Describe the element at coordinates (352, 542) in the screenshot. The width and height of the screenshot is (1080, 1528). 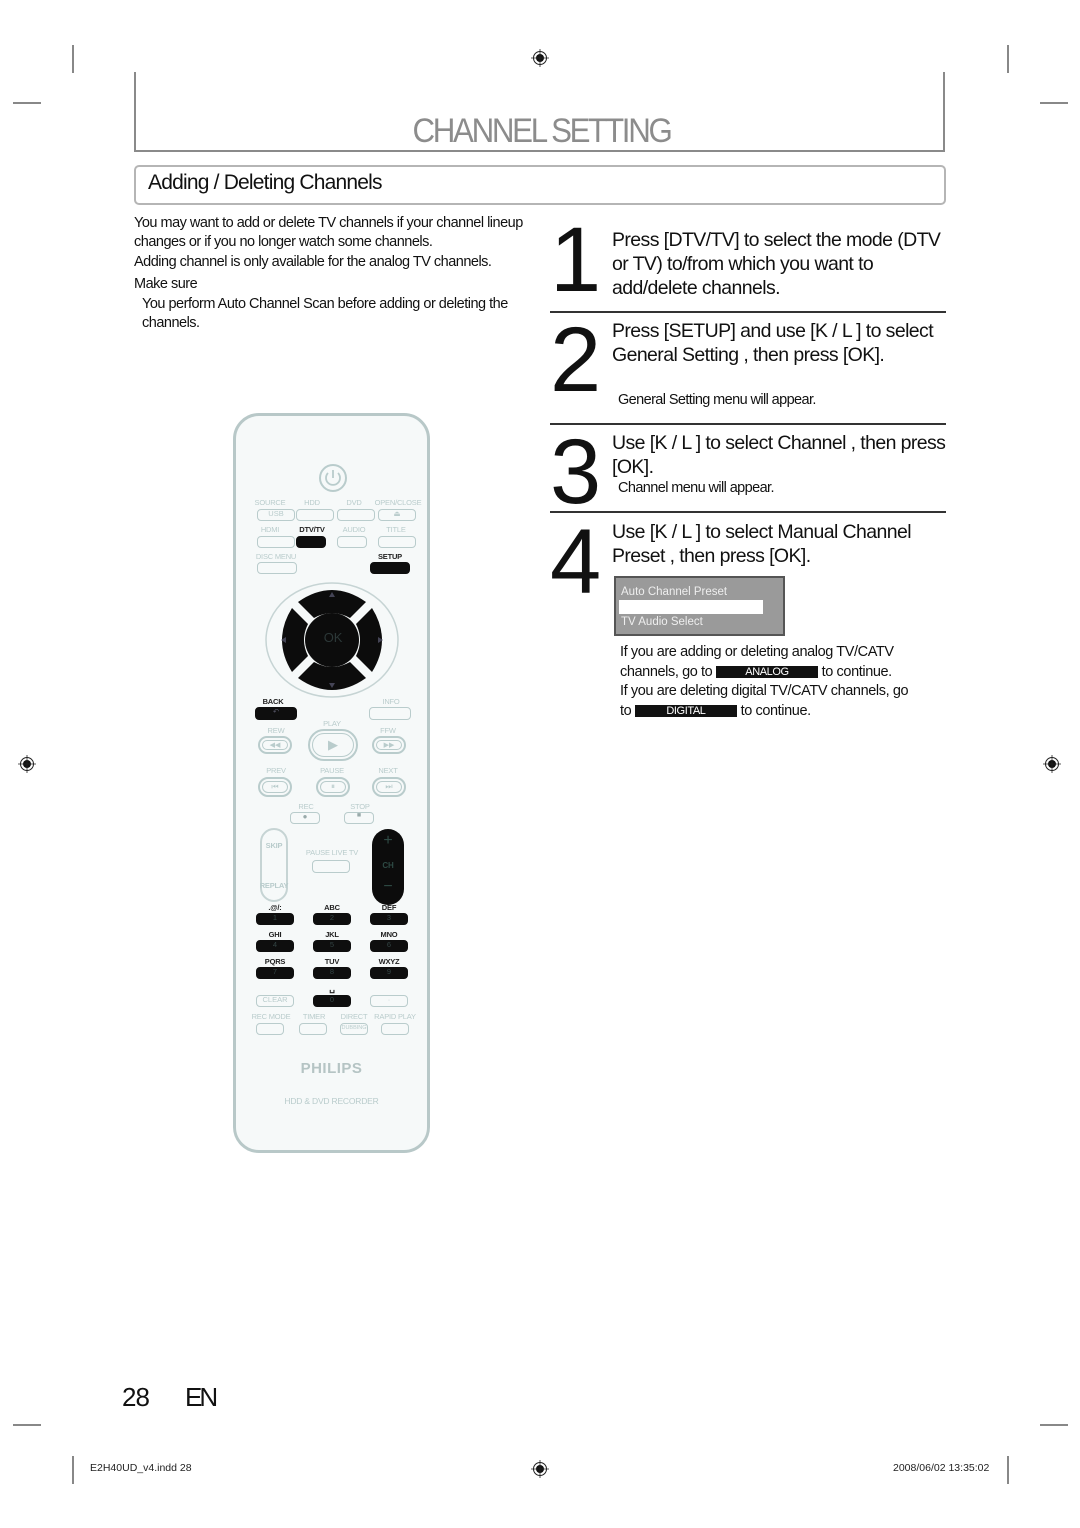
I see `audio-button` at that location.